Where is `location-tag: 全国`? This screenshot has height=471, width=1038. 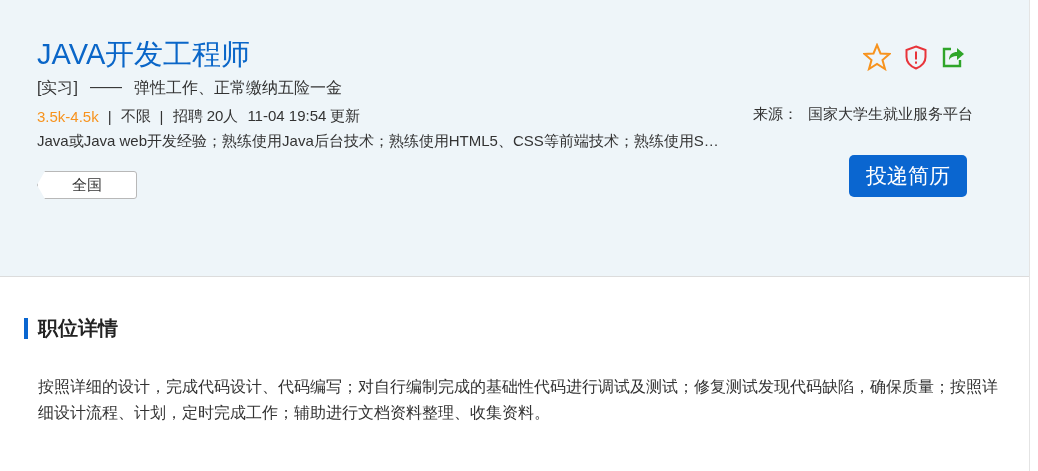
location-tag: 全国 is located at coordinates (87, 185).